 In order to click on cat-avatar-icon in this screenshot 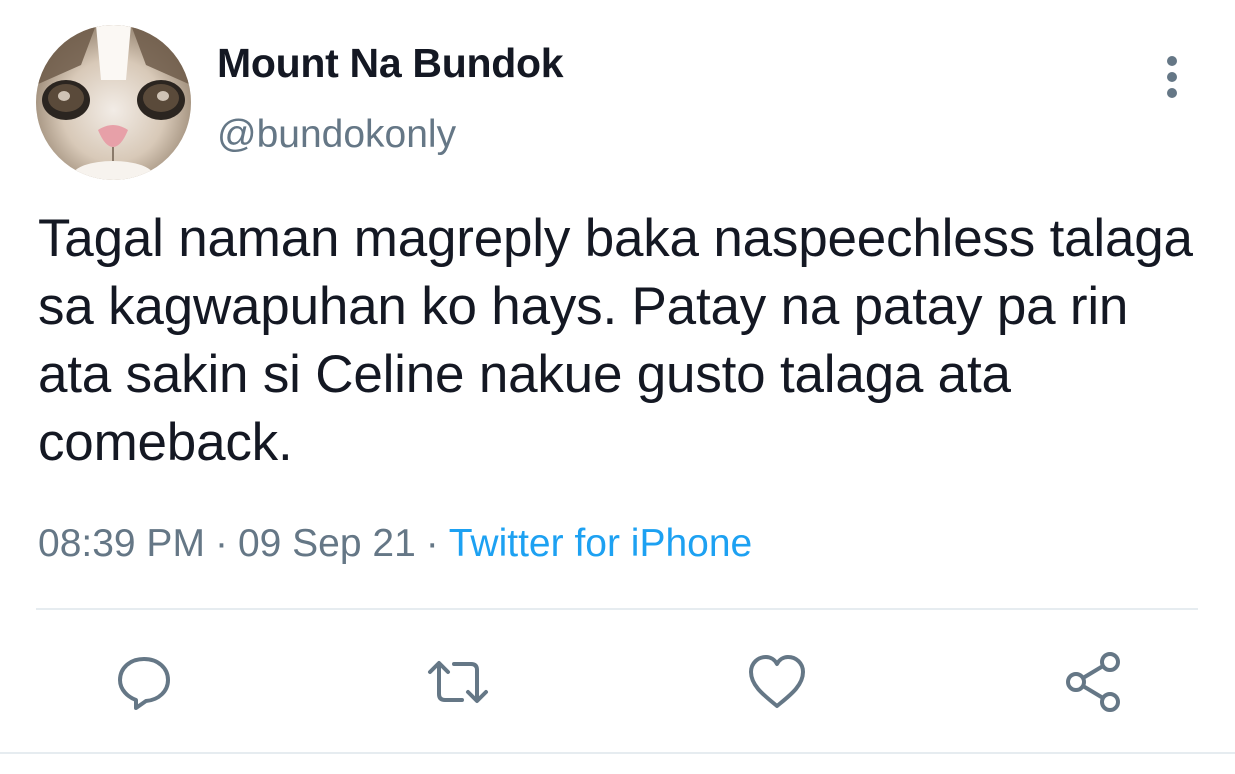, I will do `click(113, 102)`.